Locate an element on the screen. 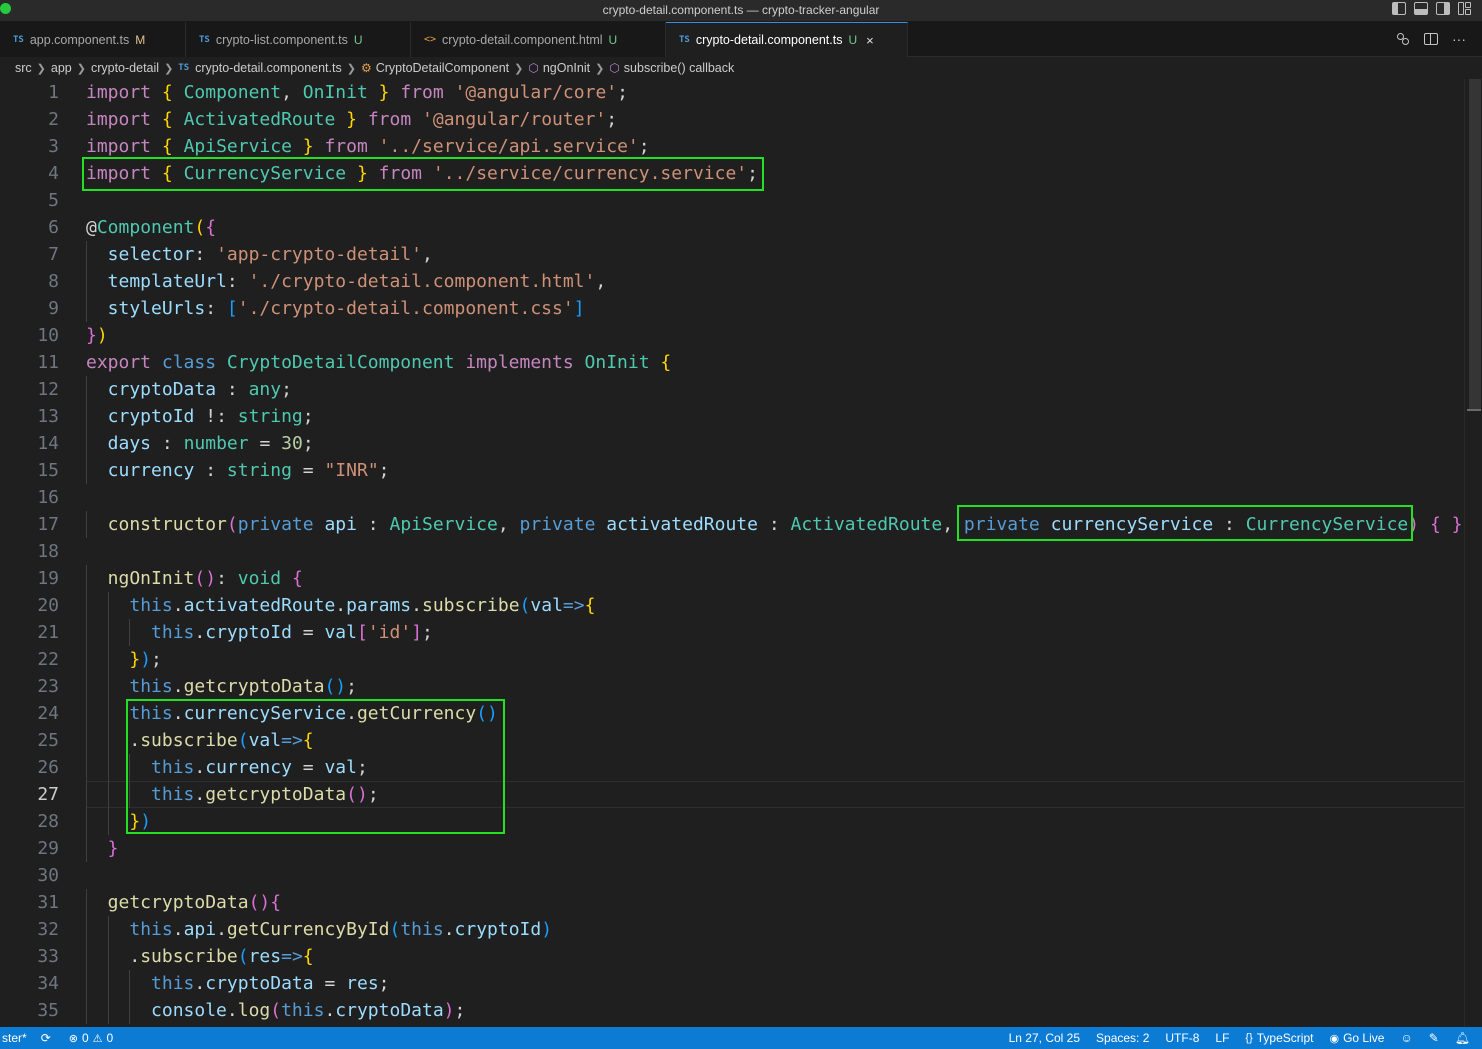 The image size is (1482, 1049). line-number: 6 is located at coordinates (53, 227).